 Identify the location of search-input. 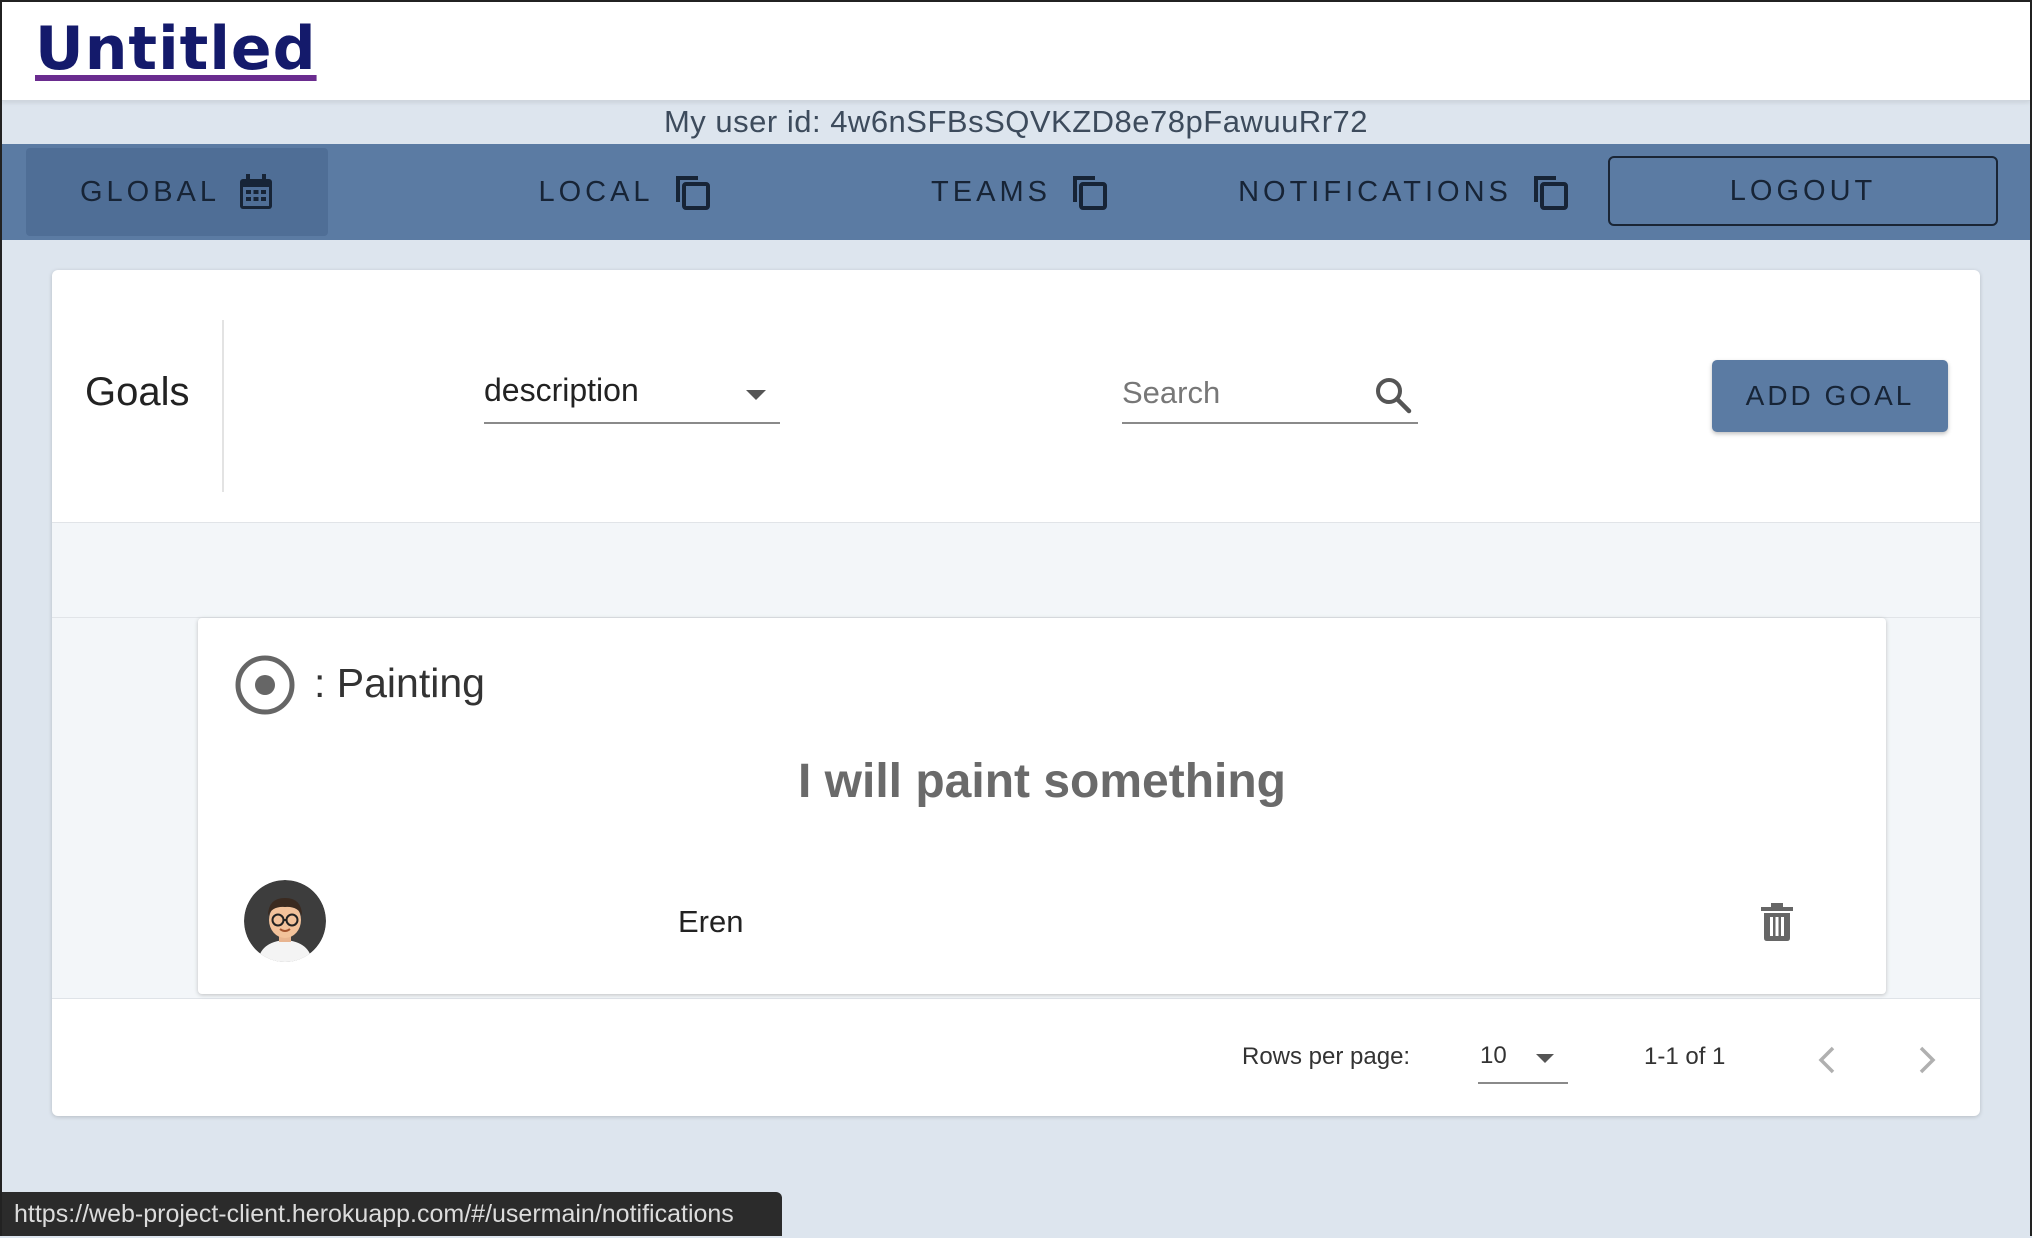
(1237, 393).